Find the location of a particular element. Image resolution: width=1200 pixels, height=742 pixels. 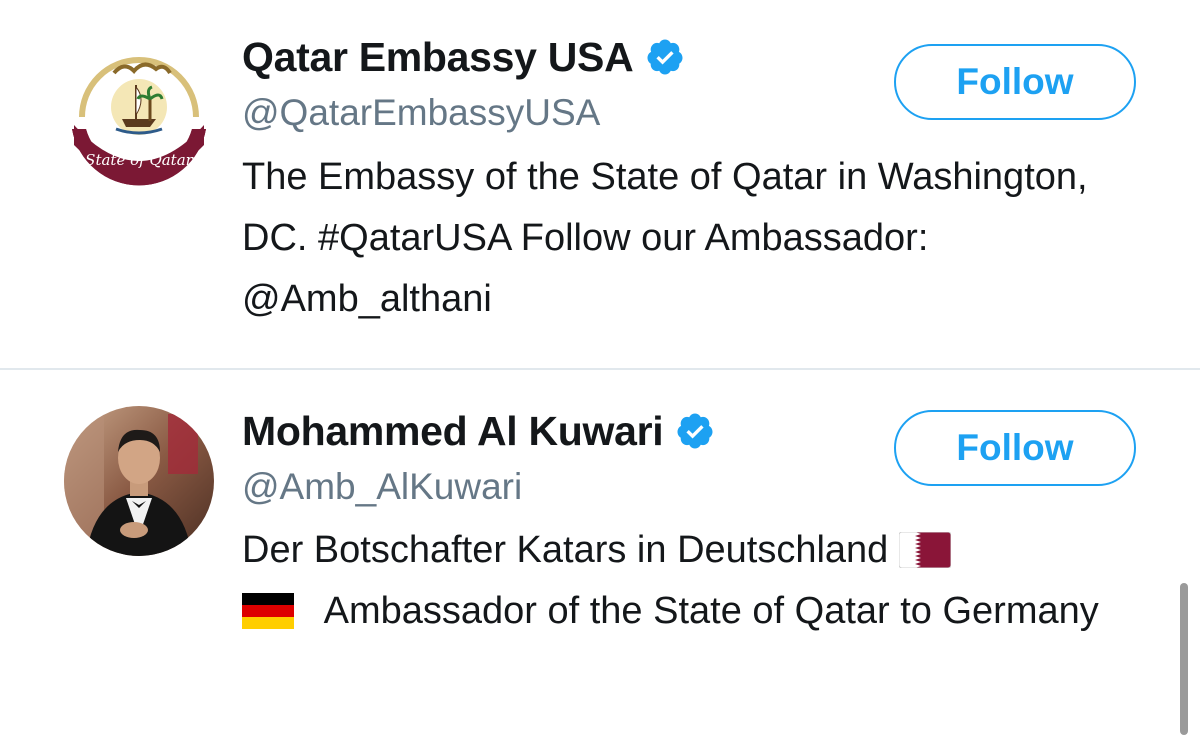

name-line: Mohammed Al Kuwari is located at coordinates (478, 431).